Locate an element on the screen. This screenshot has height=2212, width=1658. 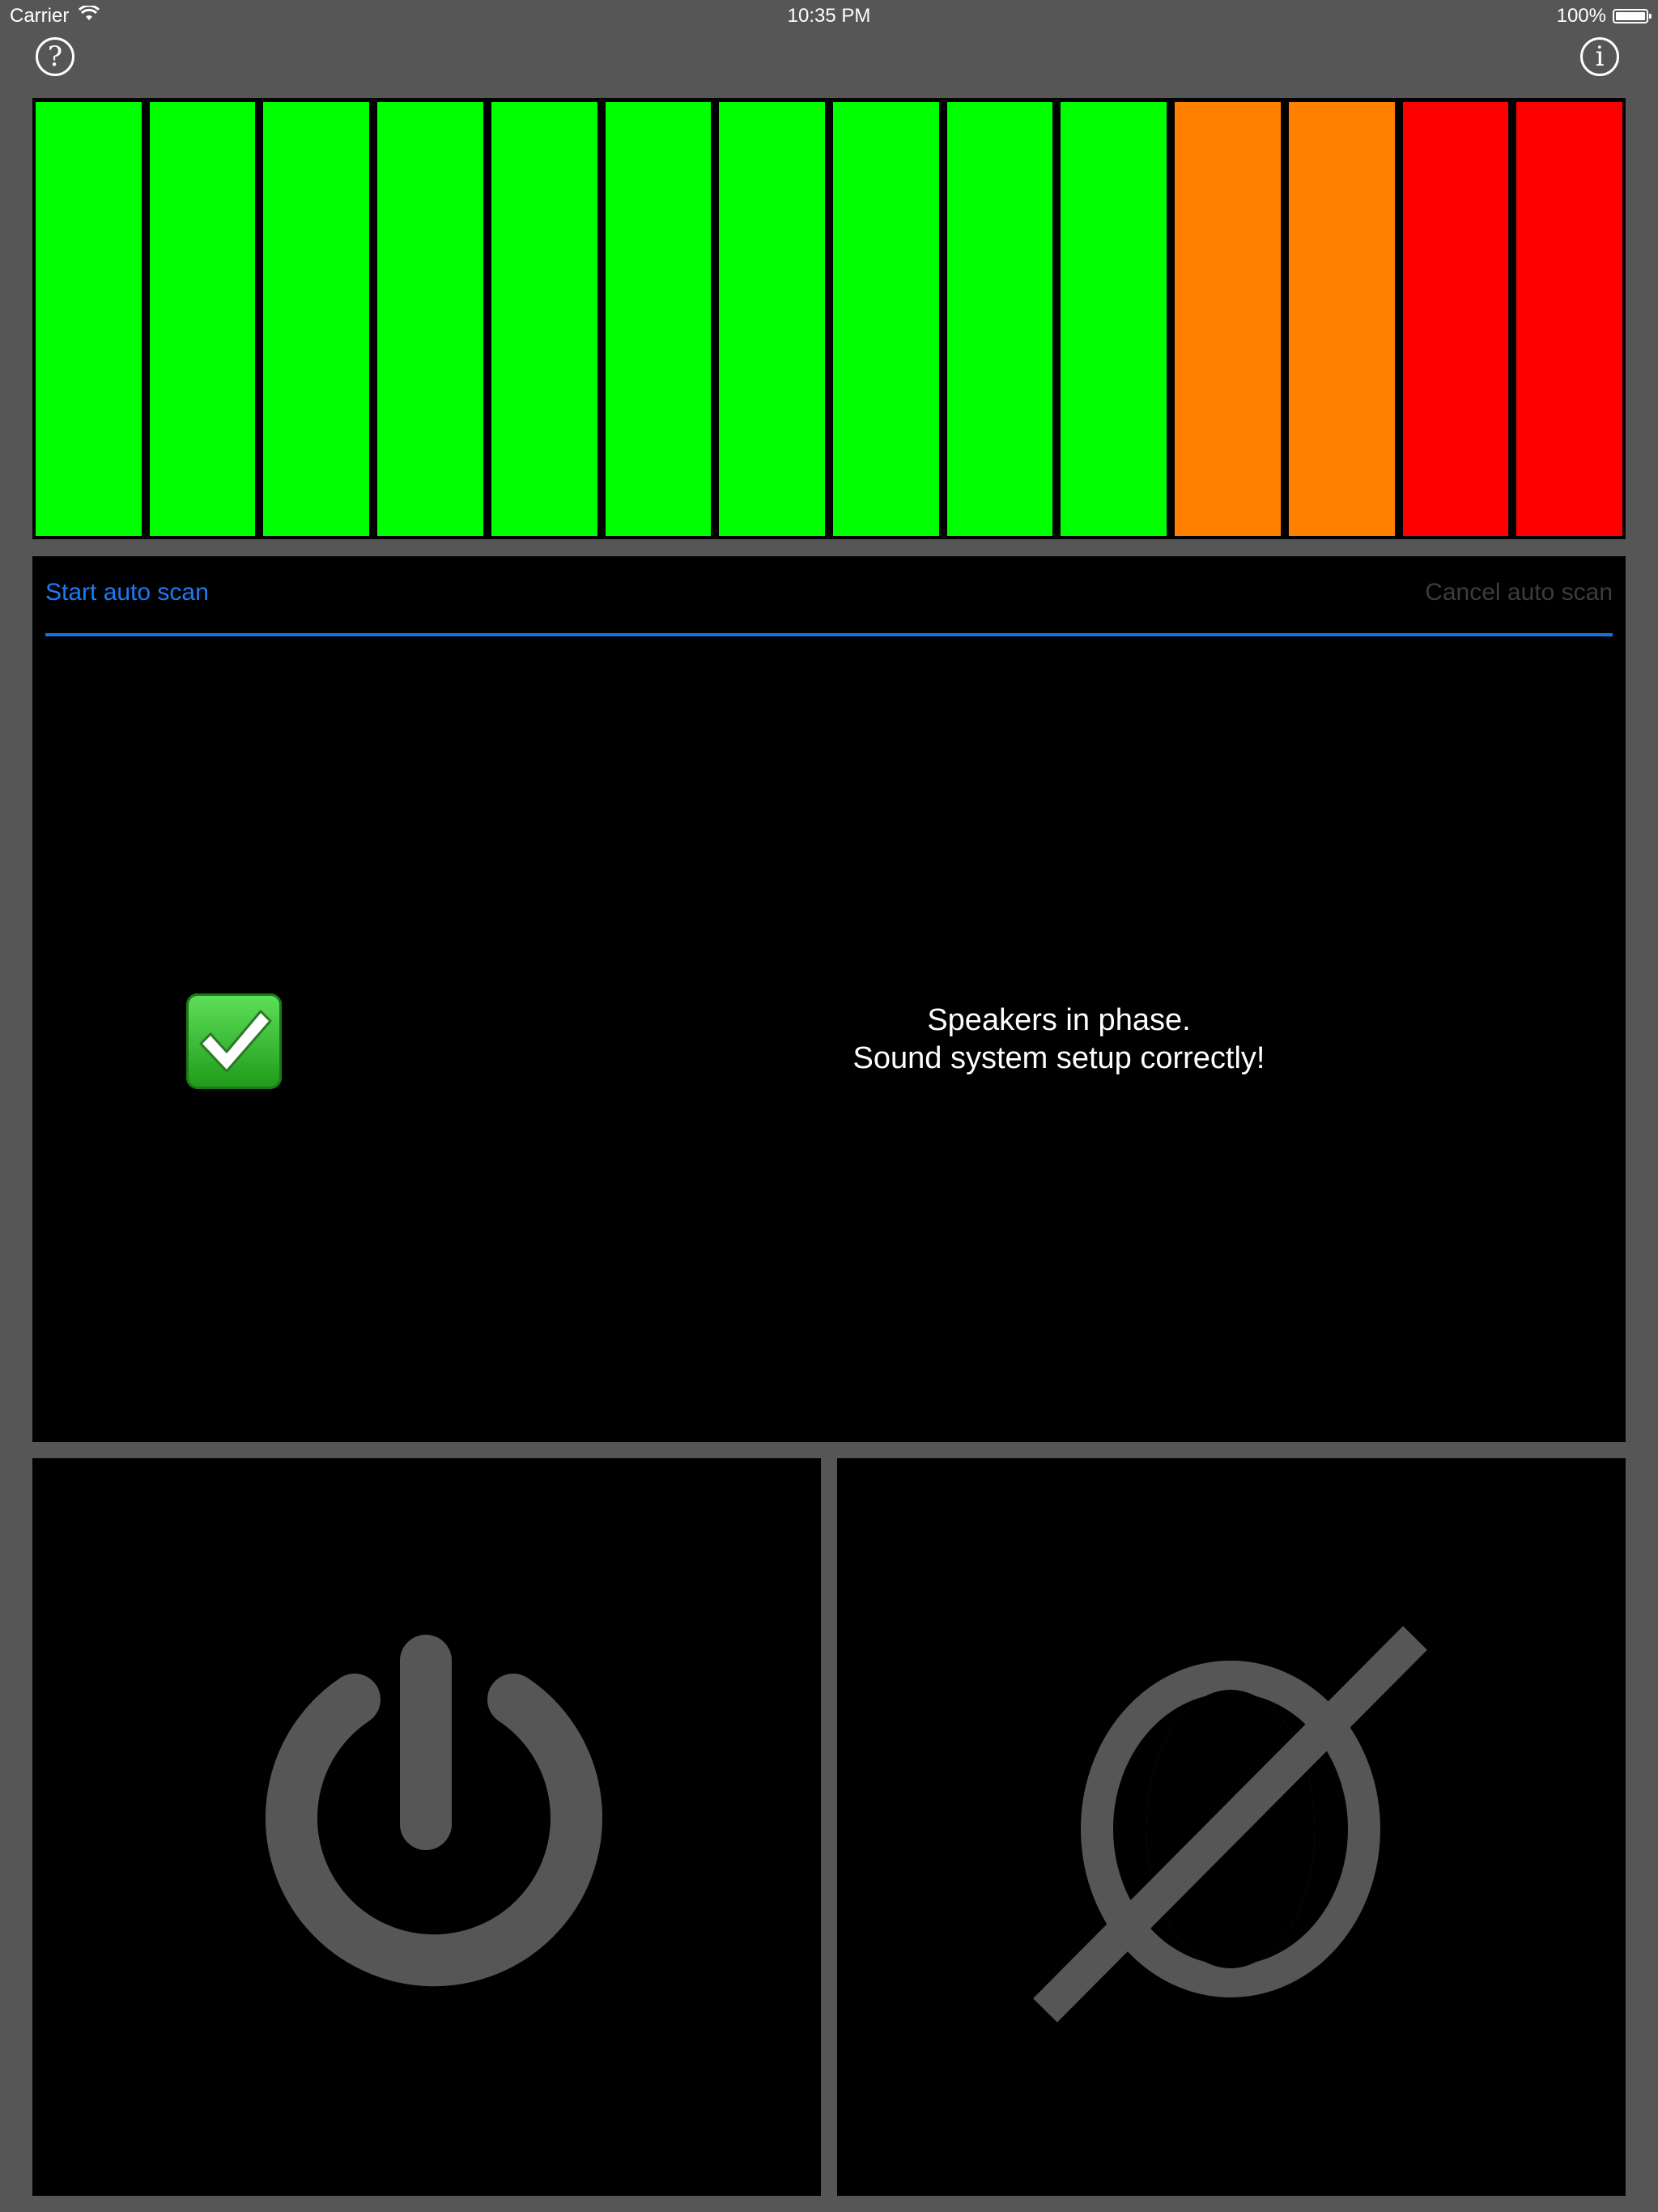
cancel-auto-scan-button: Cancel auto scan is located at coordinates (1519, 593).